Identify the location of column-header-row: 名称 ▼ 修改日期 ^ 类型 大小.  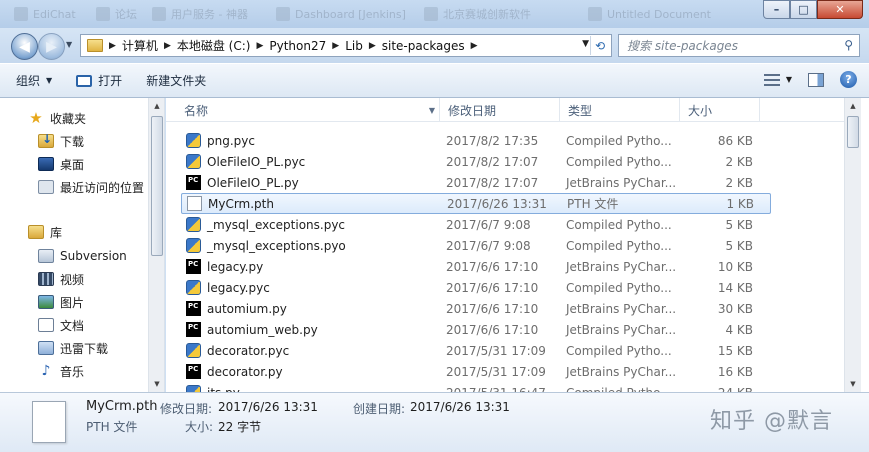
(506, 110).